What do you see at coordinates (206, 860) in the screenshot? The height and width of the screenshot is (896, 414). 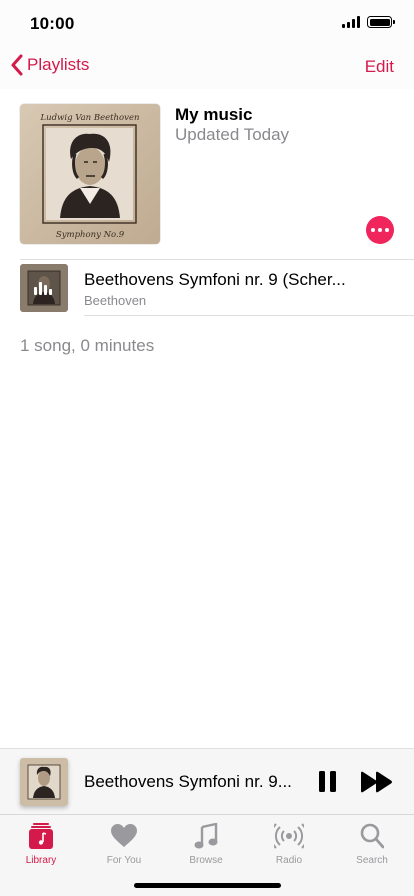 I see `tab-label: Browse` at bounding box center [206, 860].